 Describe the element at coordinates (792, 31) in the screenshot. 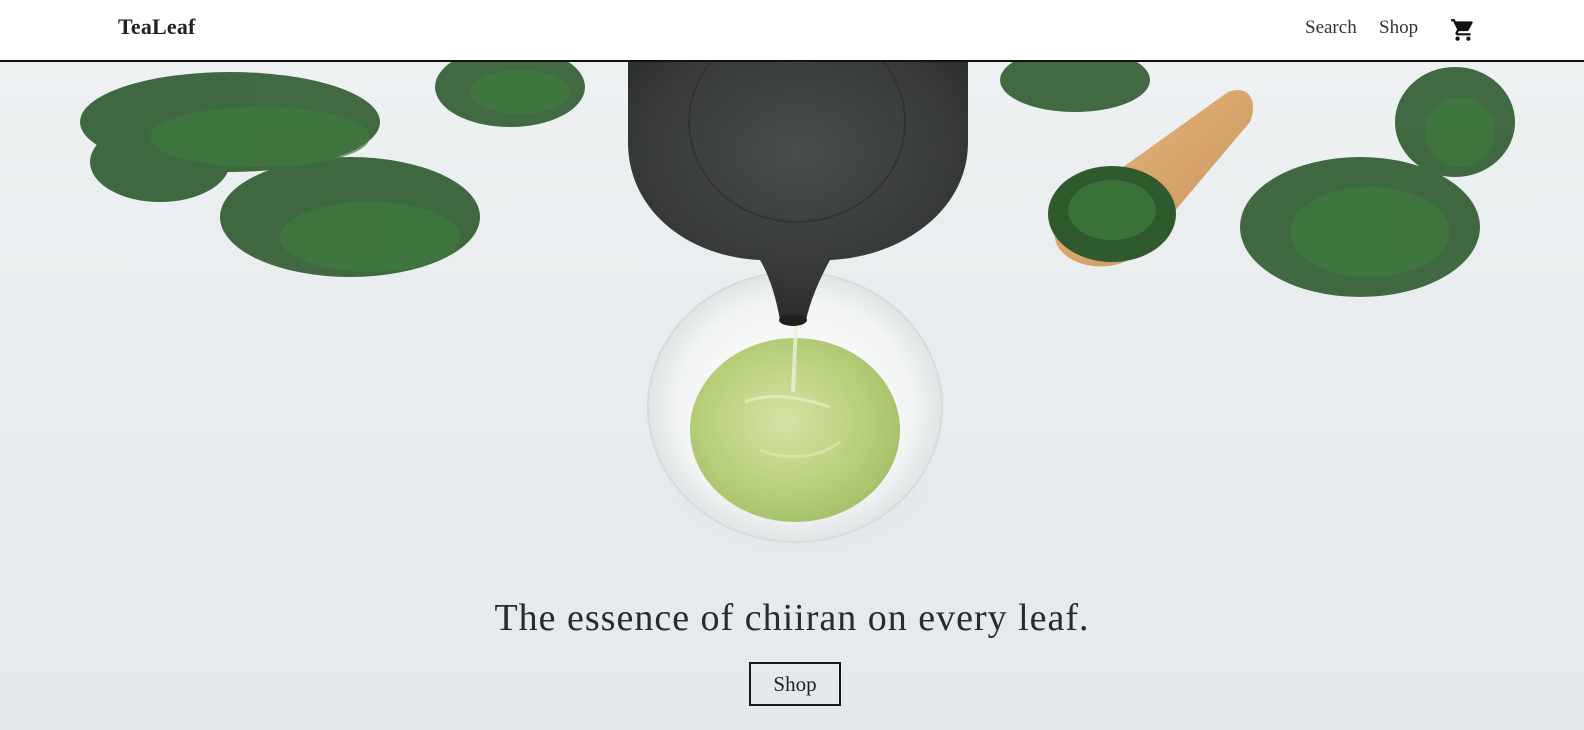

I see `site-header: TeaLeaf Search Shop` at that location.